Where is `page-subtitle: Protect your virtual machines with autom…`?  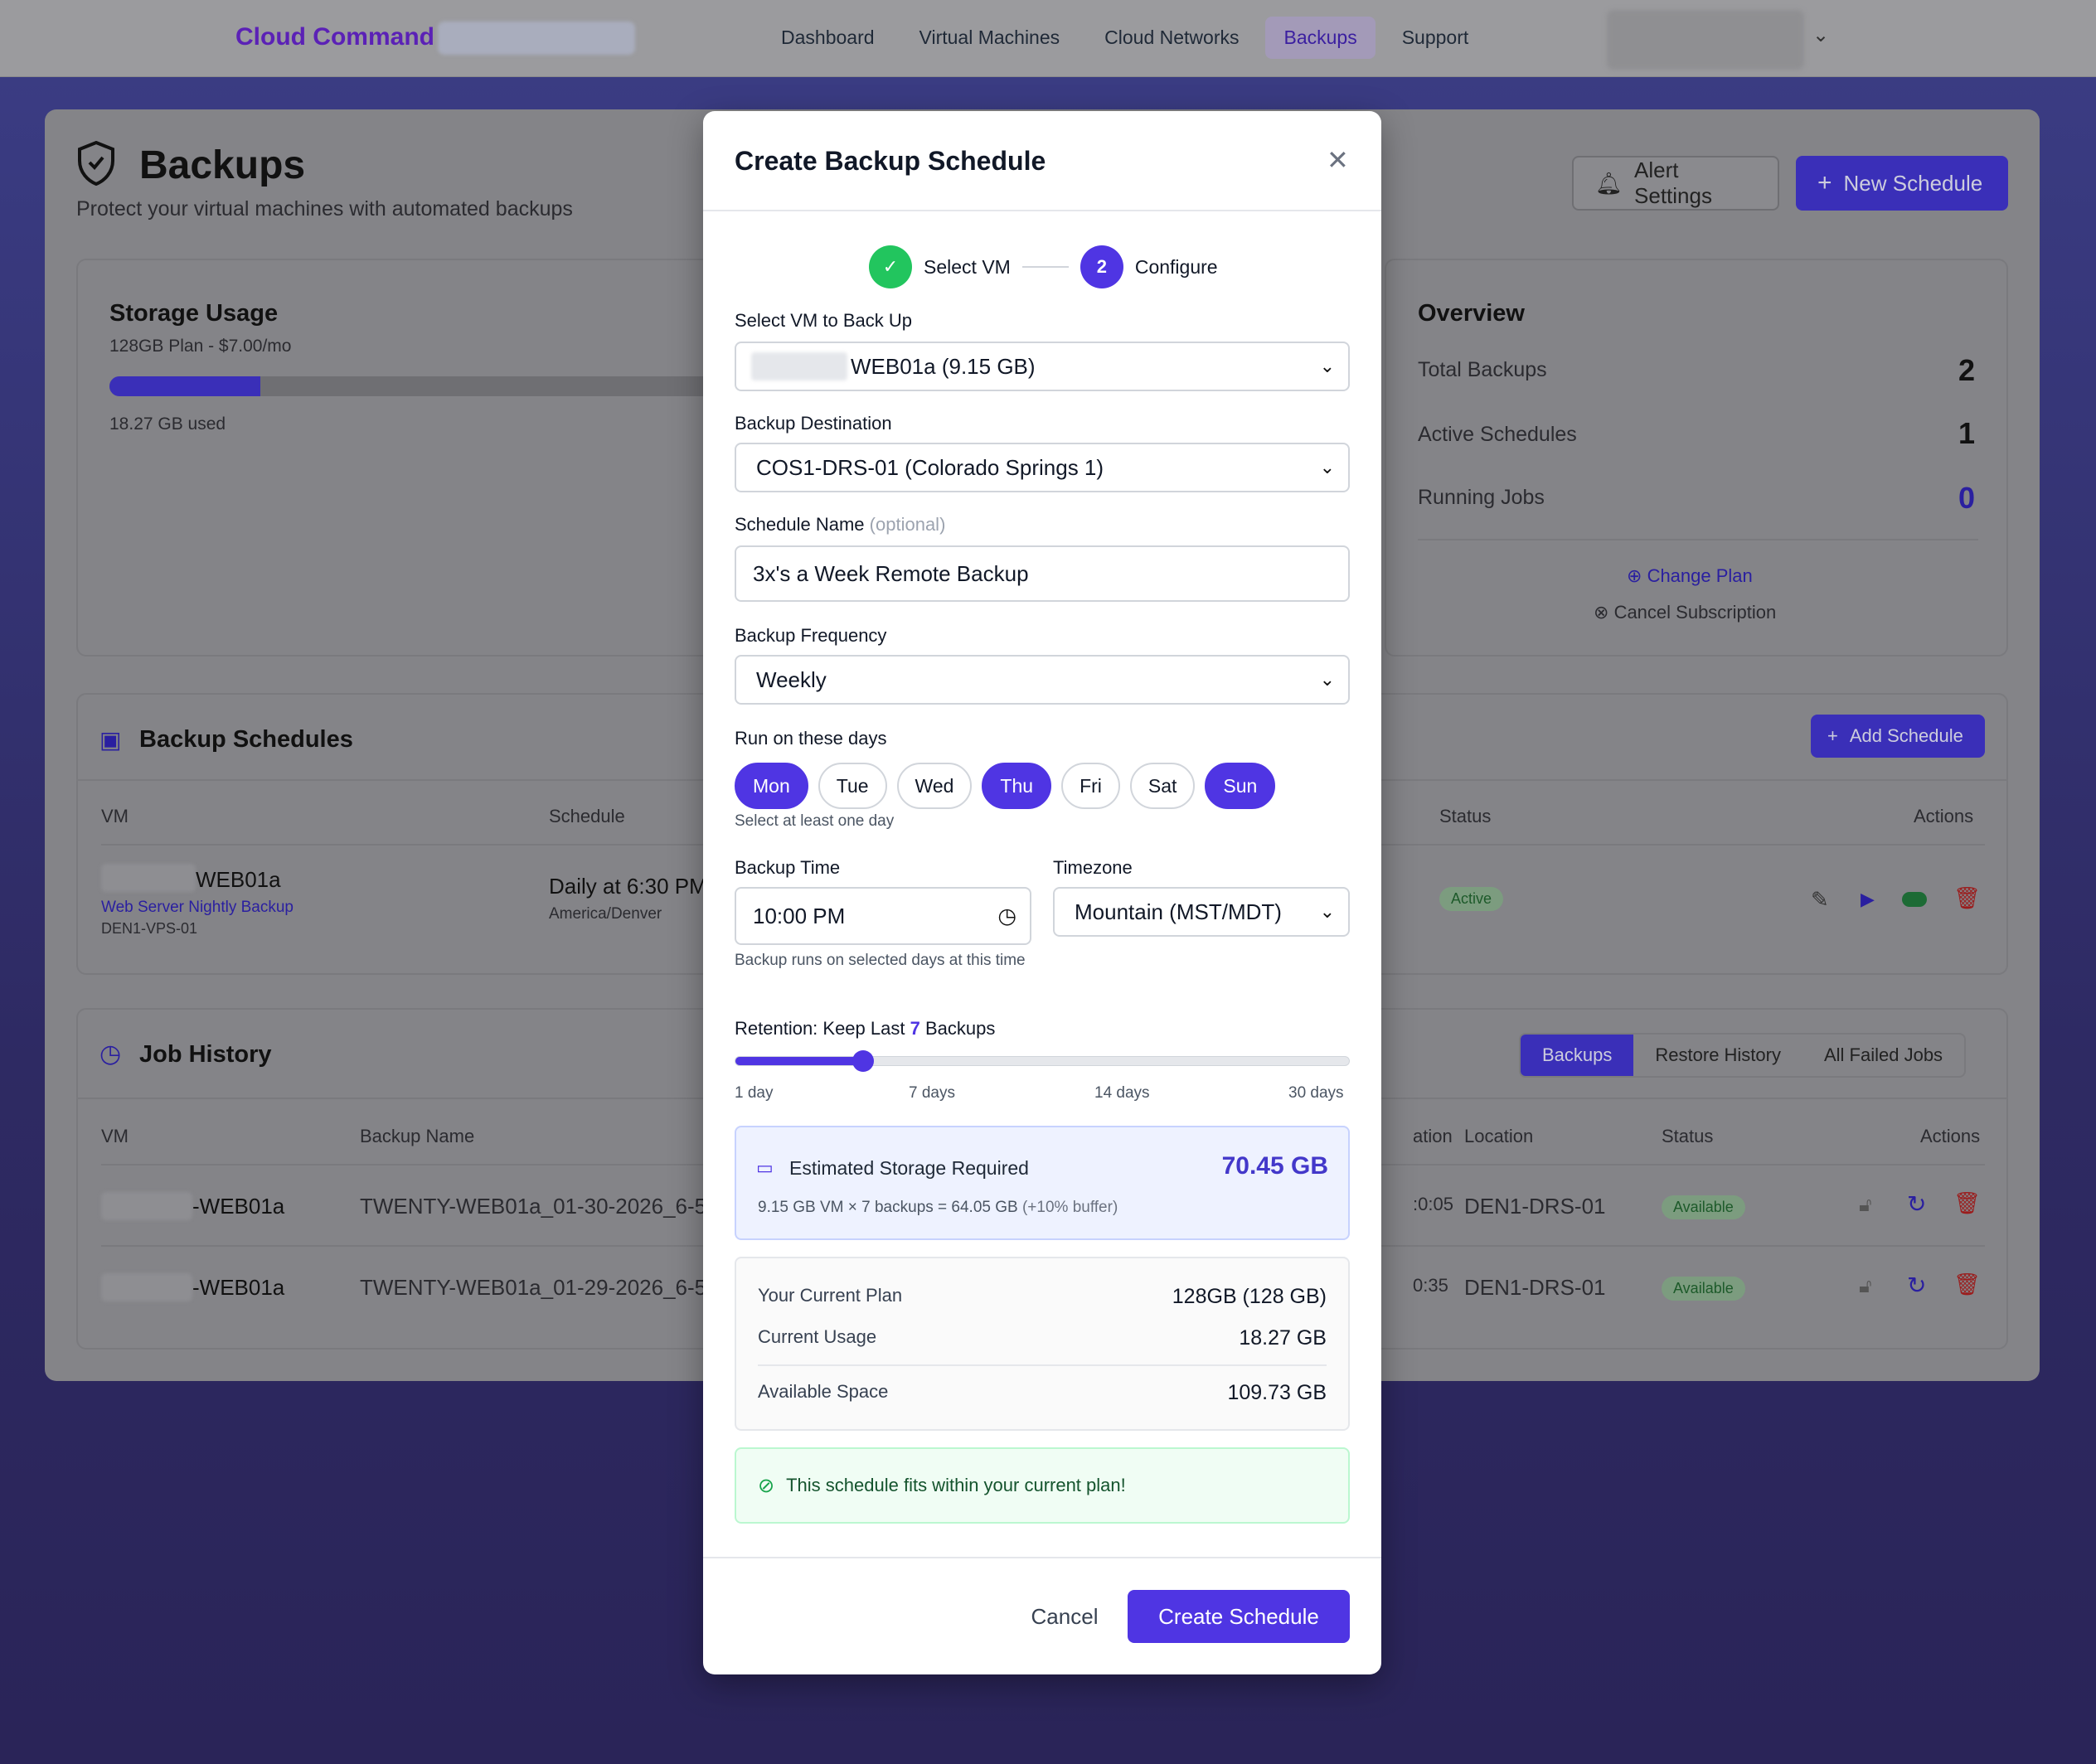 page-subtitle: Protect your virtual machines with autom… is located at coordinates (324, 208).